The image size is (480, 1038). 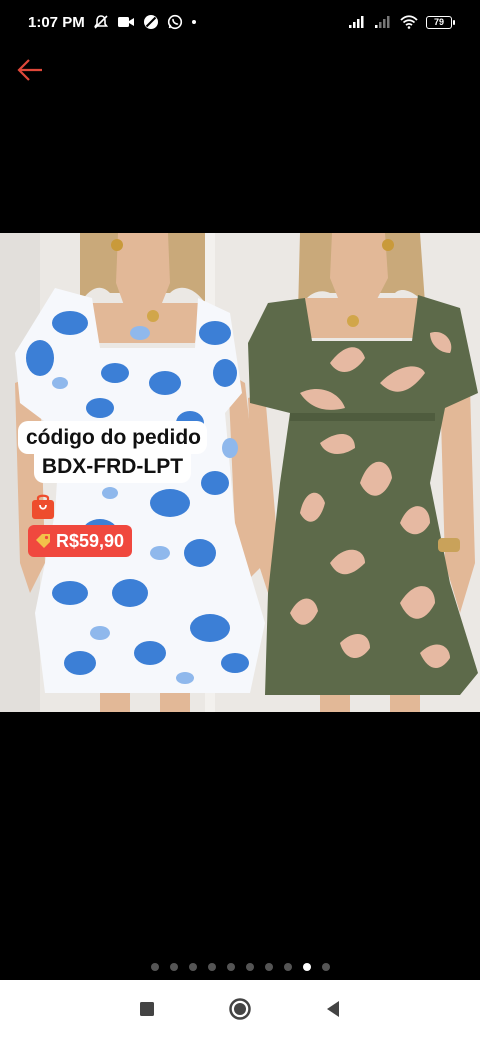 I want to click on status-left: 1:07 PM, so click(x=112, y=22).